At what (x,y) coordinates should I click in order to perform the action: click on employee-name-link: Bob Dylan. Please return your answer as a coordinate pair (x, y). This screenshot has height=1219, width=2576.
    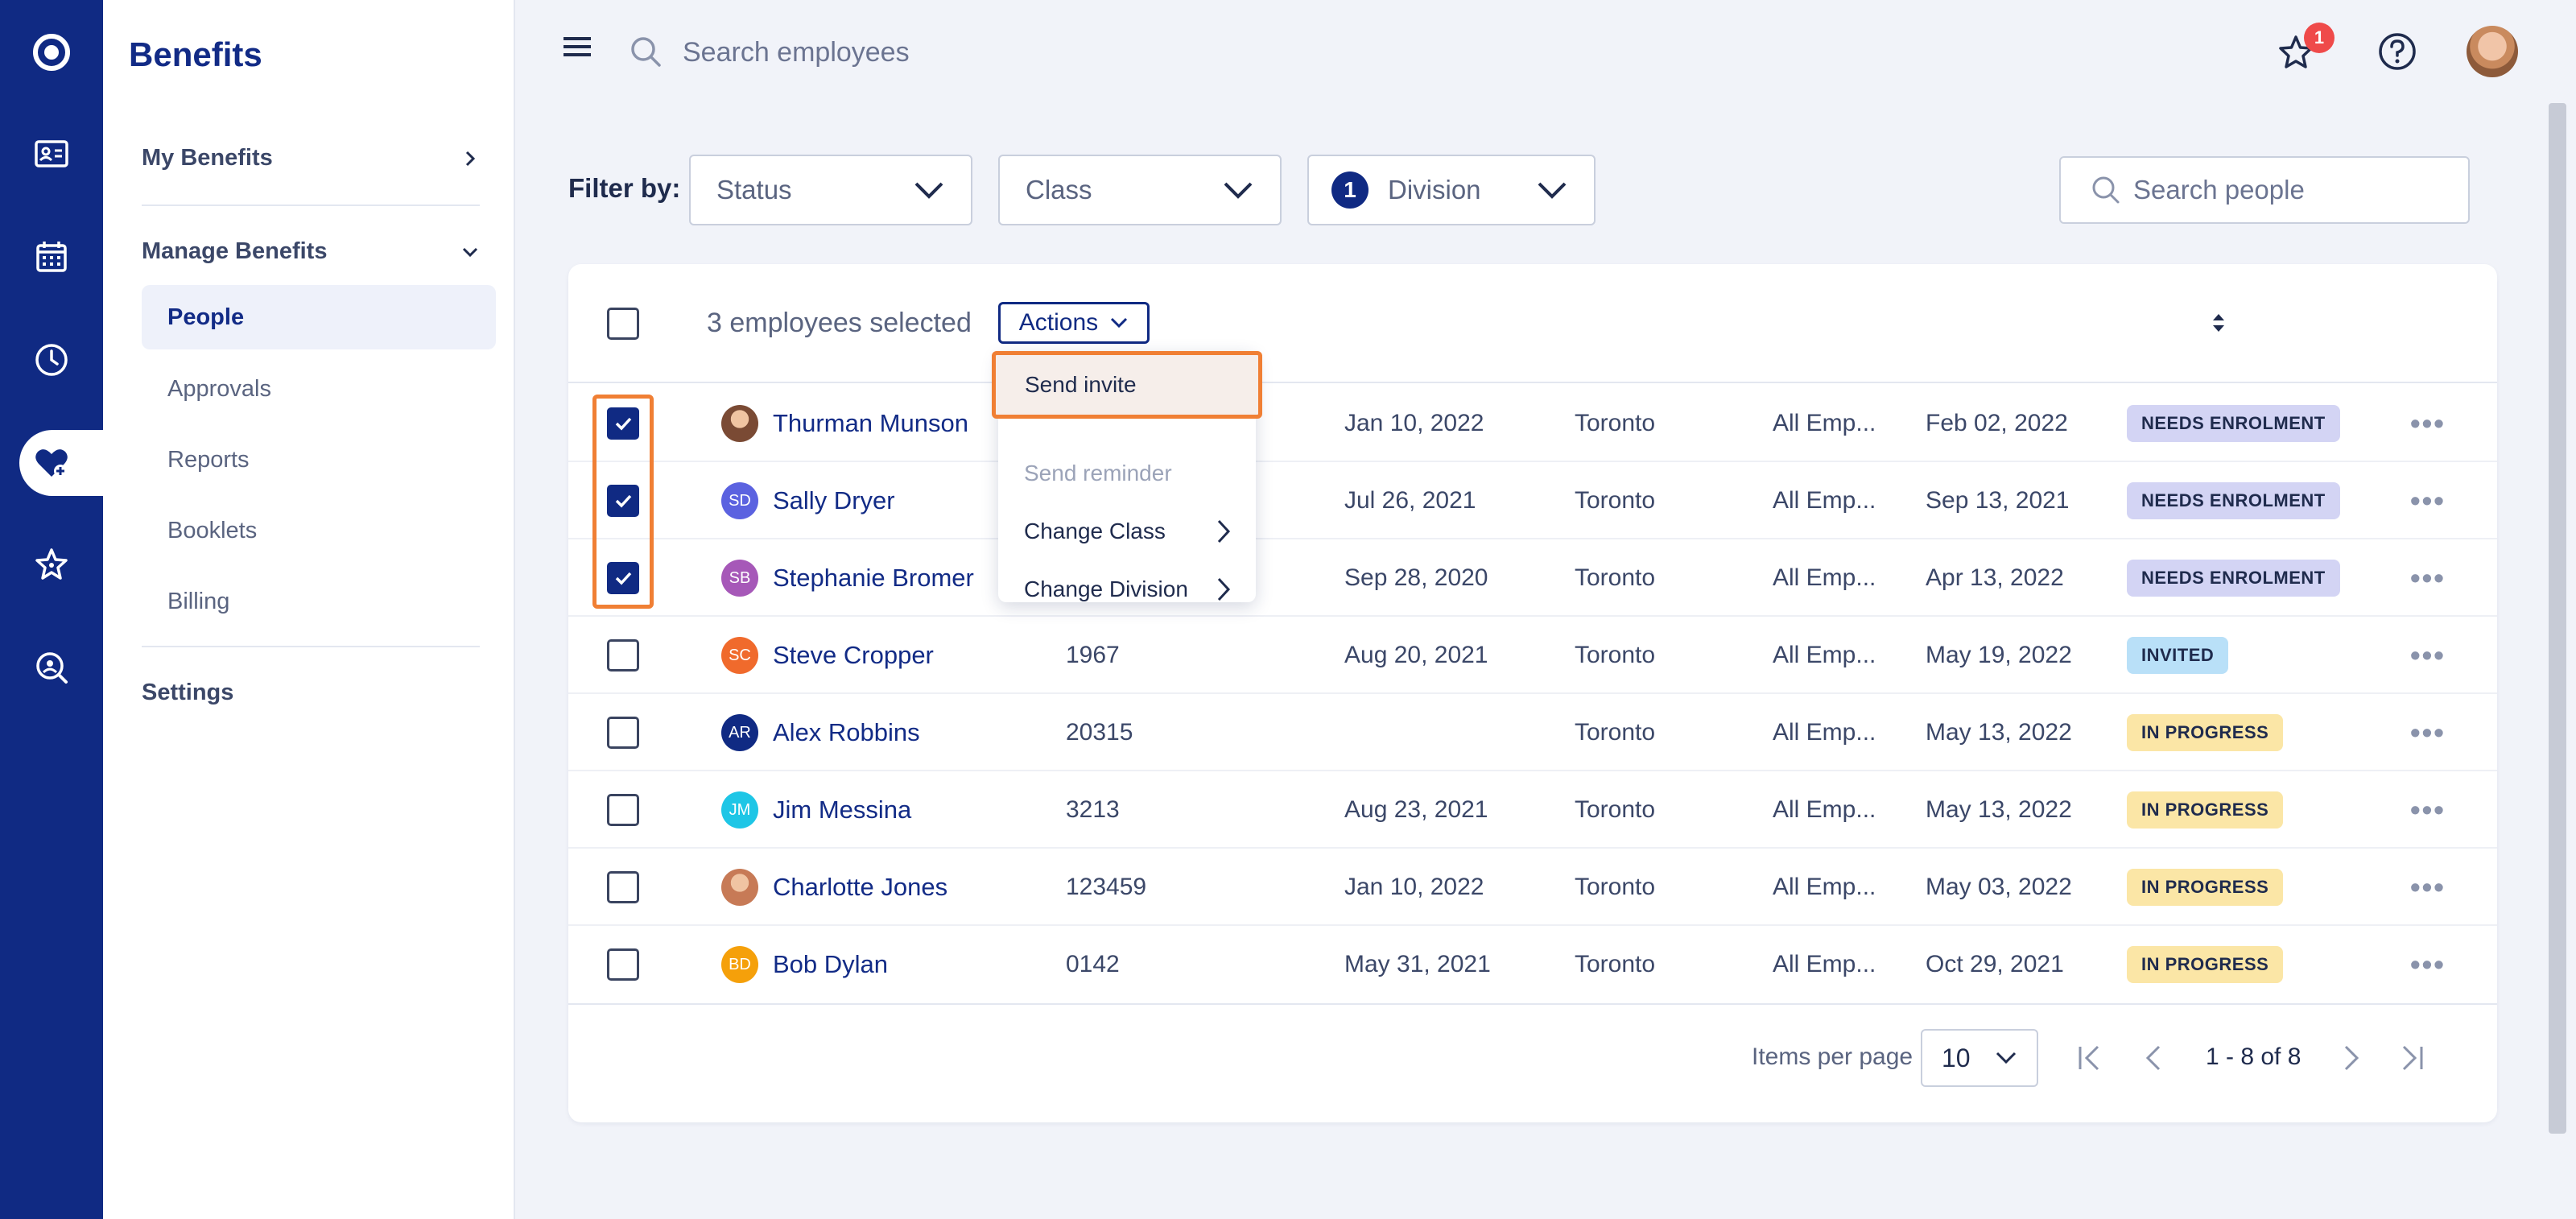
    Looking at the image, I should click on (830, 964).